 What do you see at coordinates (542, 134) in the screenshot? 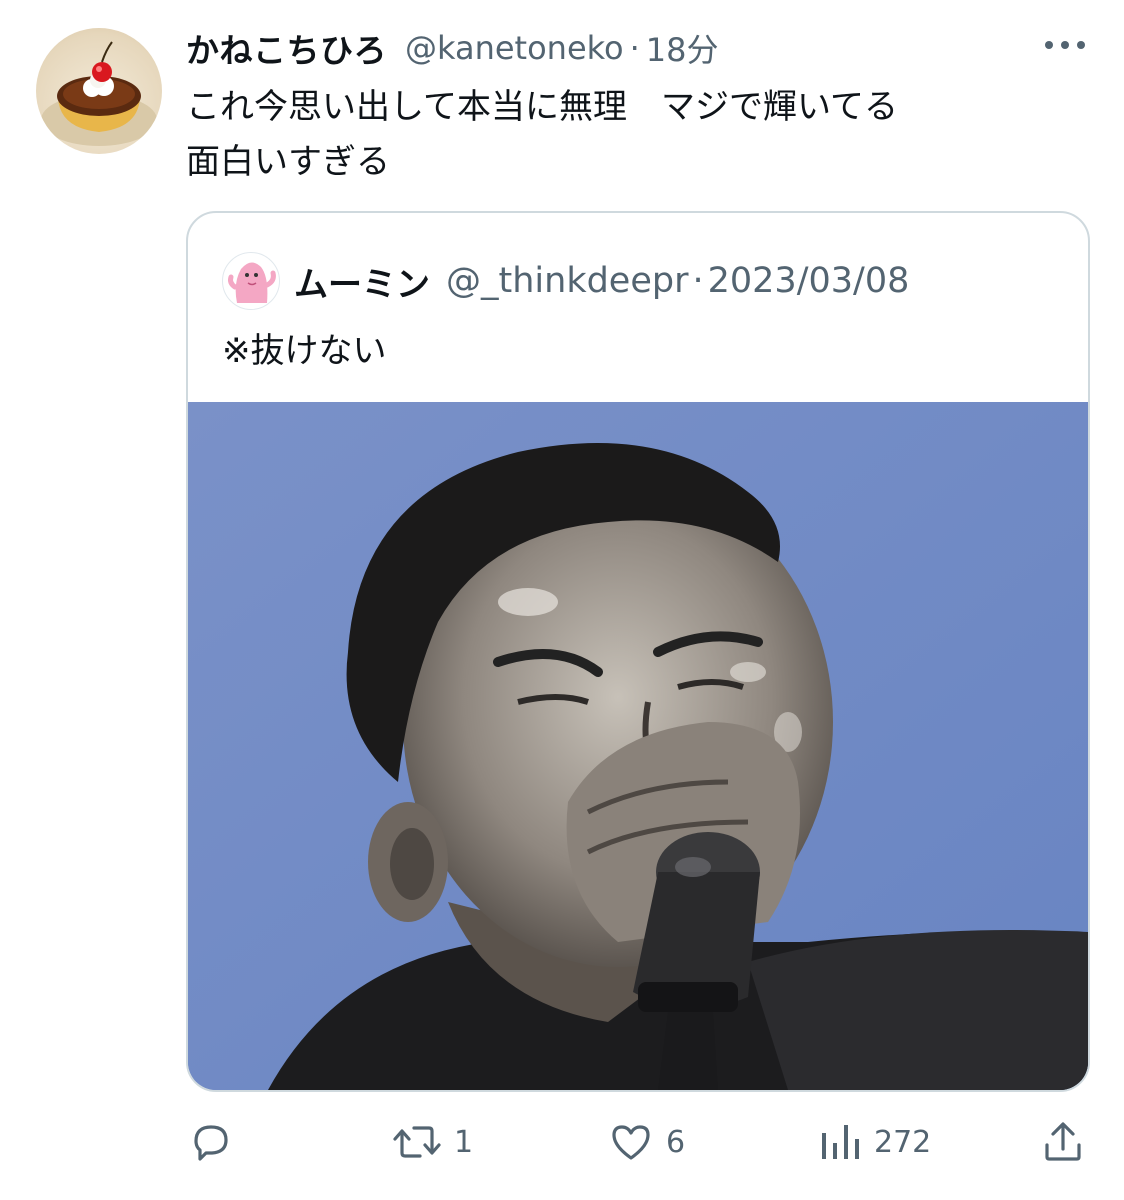
I see `tweet-text: これ今思い出して本当に無理 マジで輝いてる 面白いすぎる` at bounding box center [542, 134].